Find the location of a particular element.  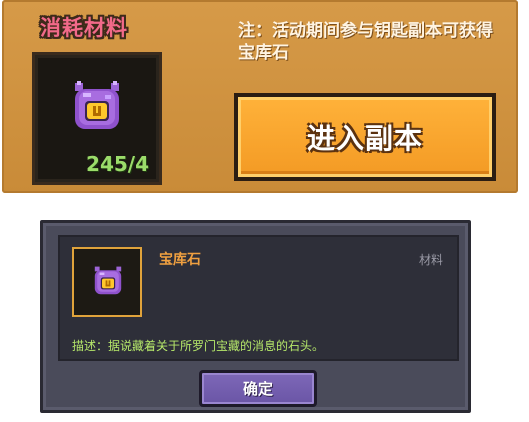

item-category: 材料 is located at coordinates (430, 260).